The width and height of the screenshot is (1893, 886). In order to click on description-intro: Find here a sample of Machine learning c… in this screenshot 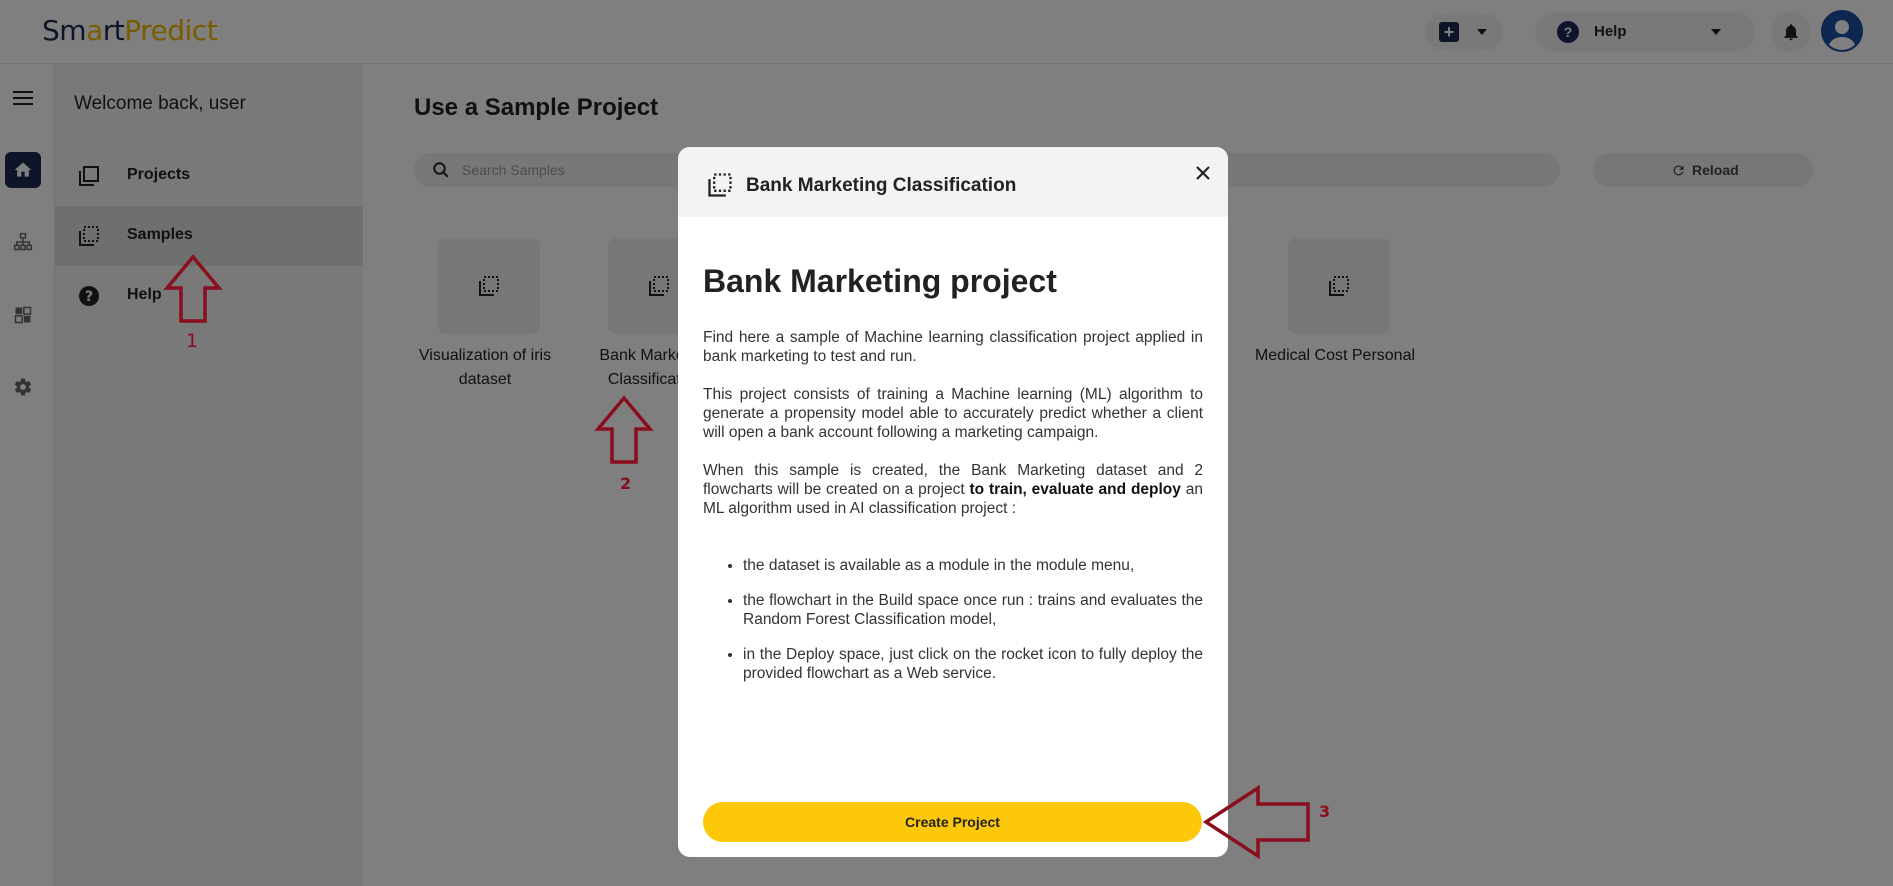, I will do `click(953, 347)`.